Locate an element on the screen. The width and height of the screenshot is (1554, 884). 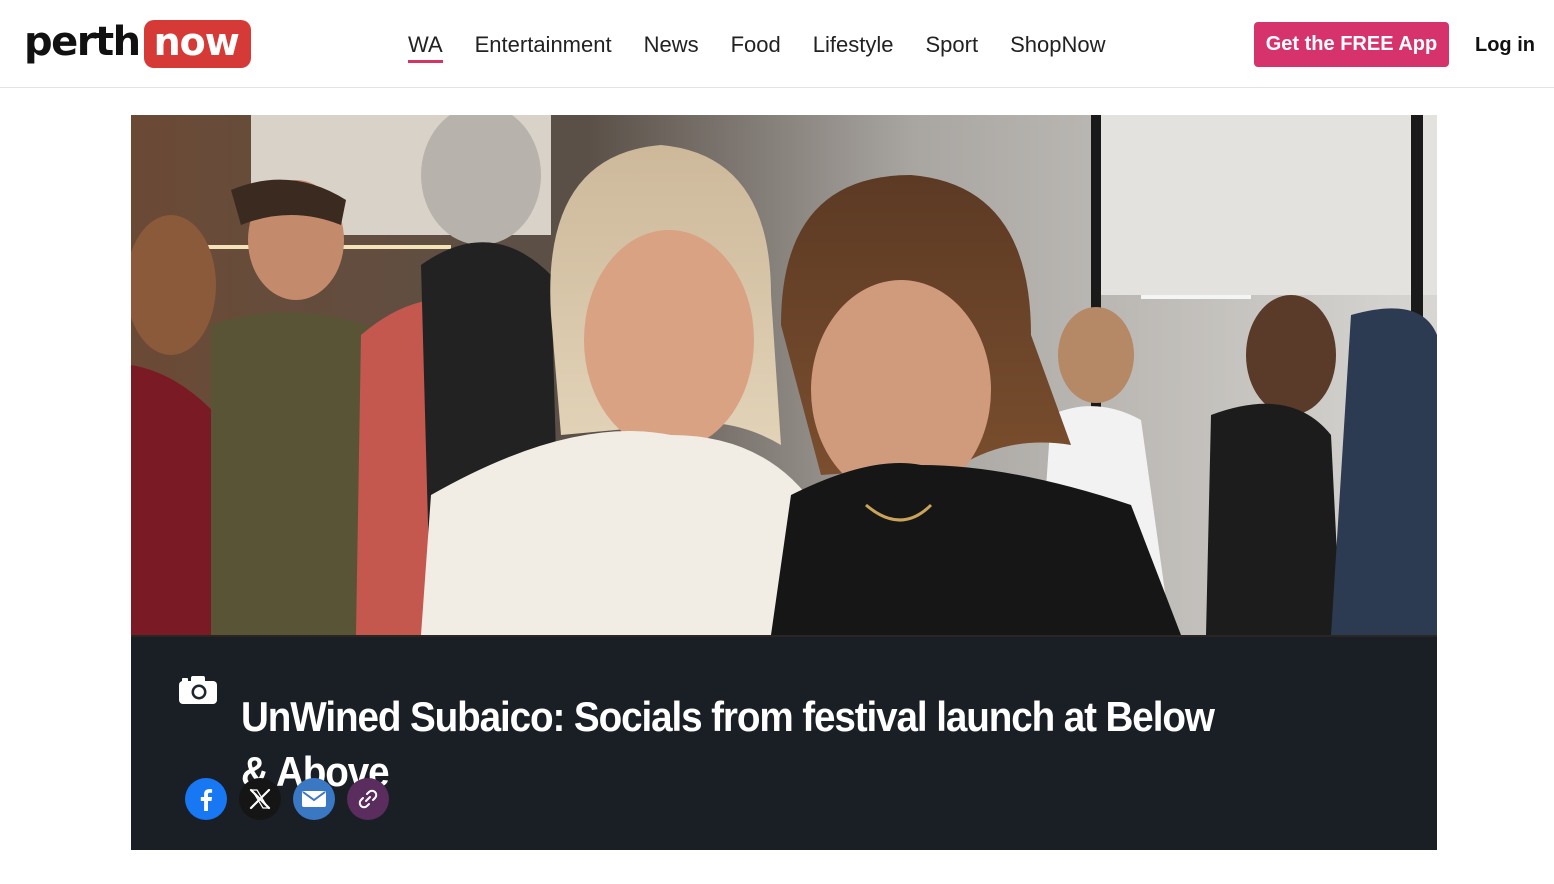
nav-item-news: News is located at coordinates (671, 45).